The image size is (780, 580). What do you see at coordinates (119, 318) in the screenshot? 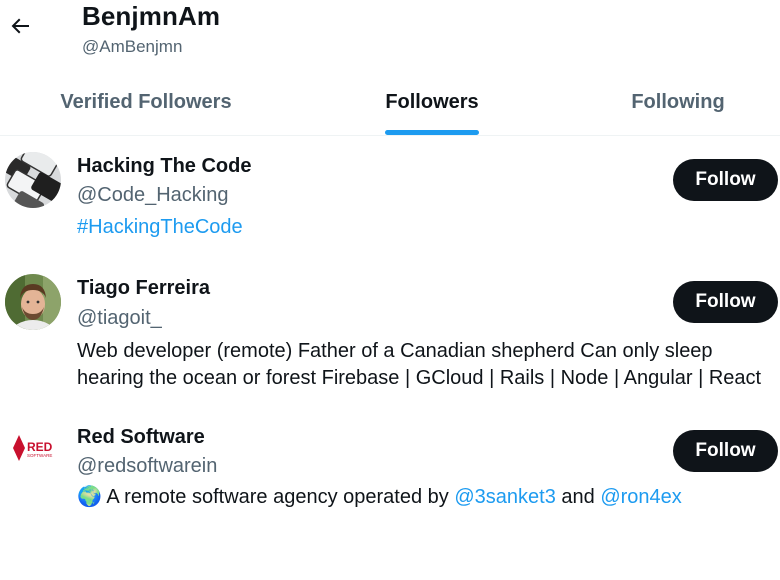
I see `user-handle: @tiagoit_` at bounding box center [119, 318].